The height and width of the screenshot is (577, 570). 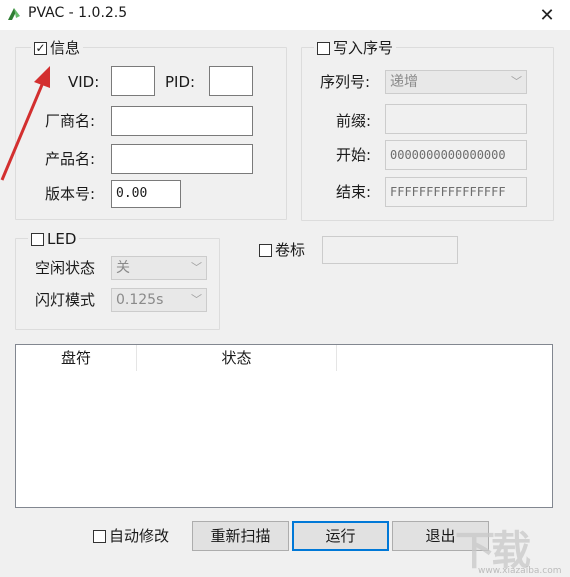 I want to click on pid-label: PID:, so click(x=180, y=82).